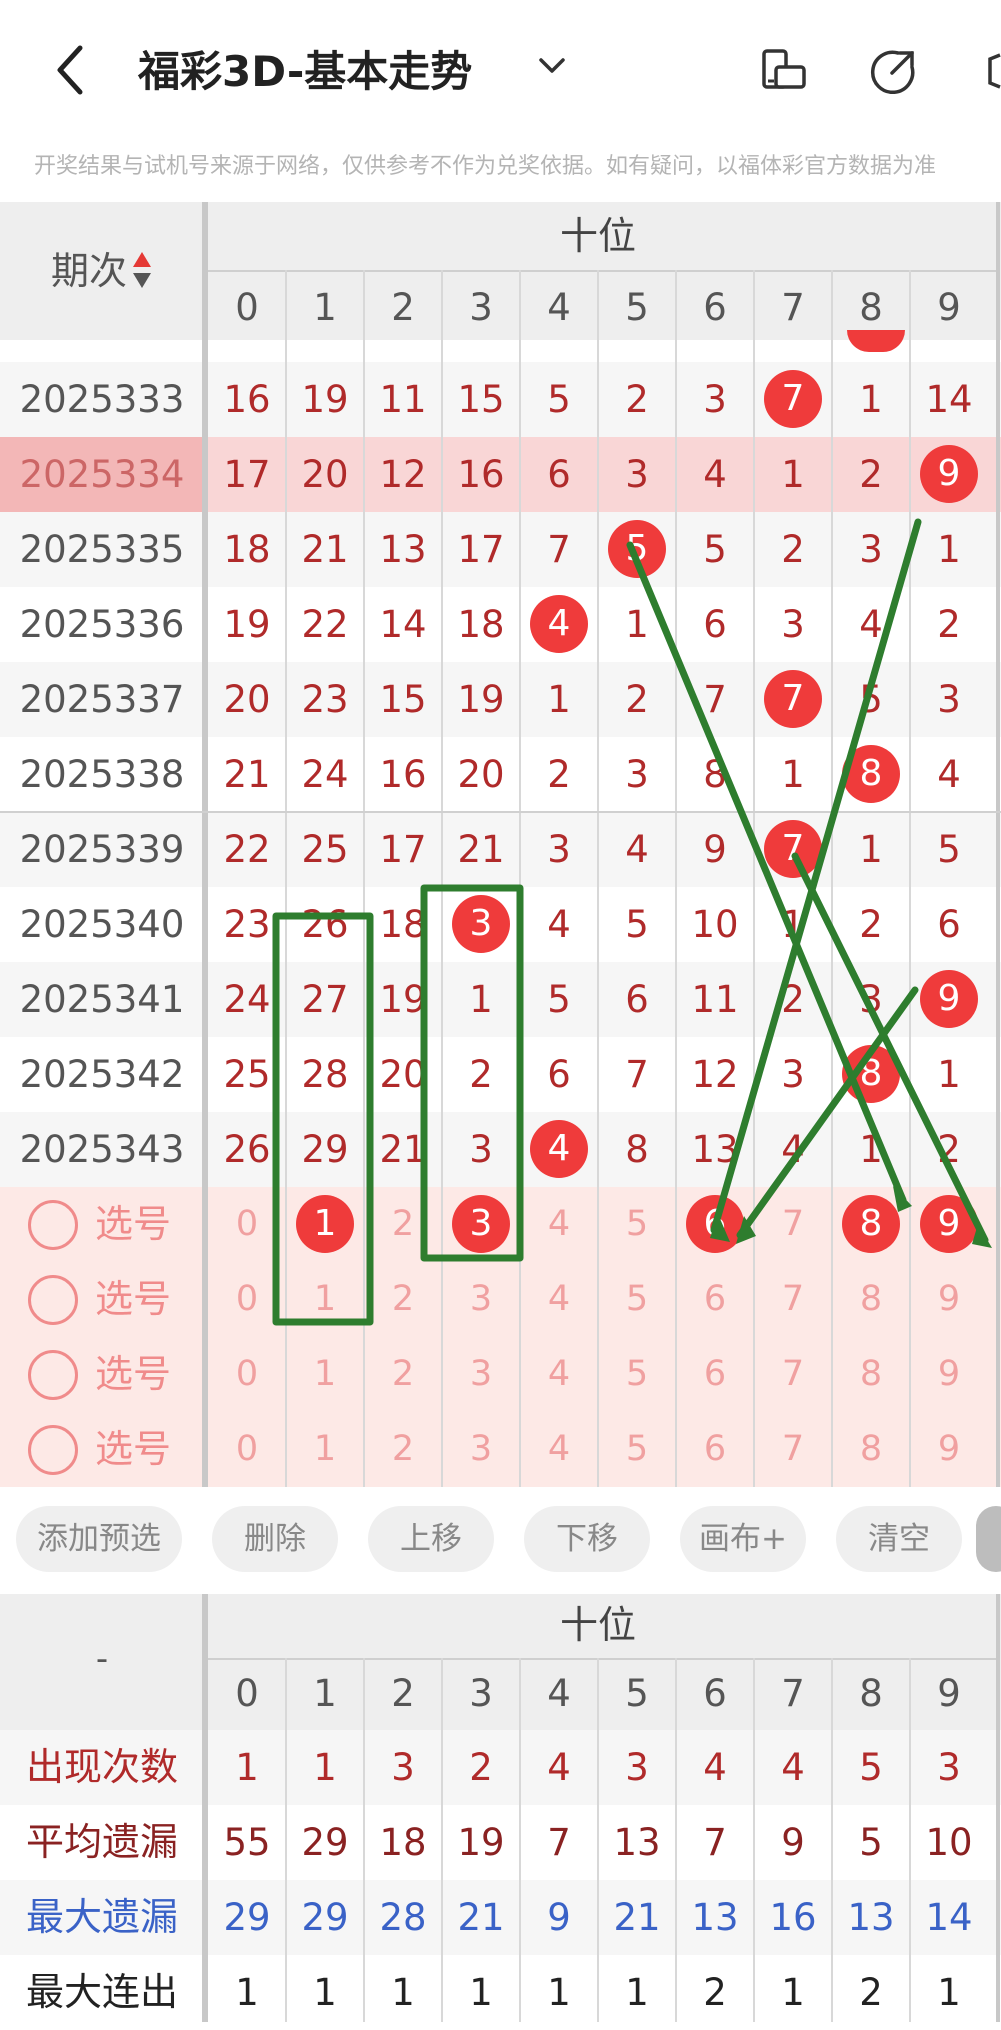 Image resolution: width=1001 pixels, height=2030 pixels. I want to click on stats-digit-header: 5, so click(637, 1693).